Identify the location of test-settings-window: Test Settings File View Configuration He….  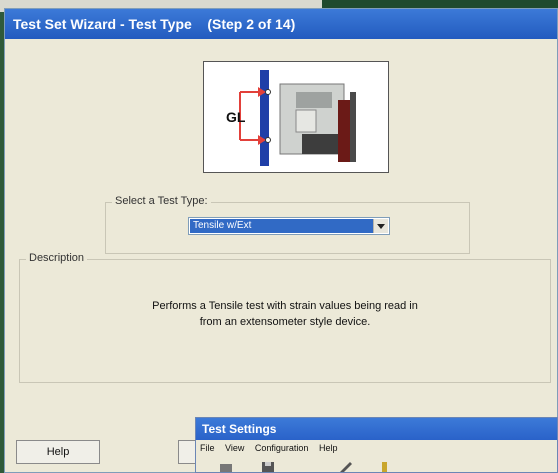
(376, 445).